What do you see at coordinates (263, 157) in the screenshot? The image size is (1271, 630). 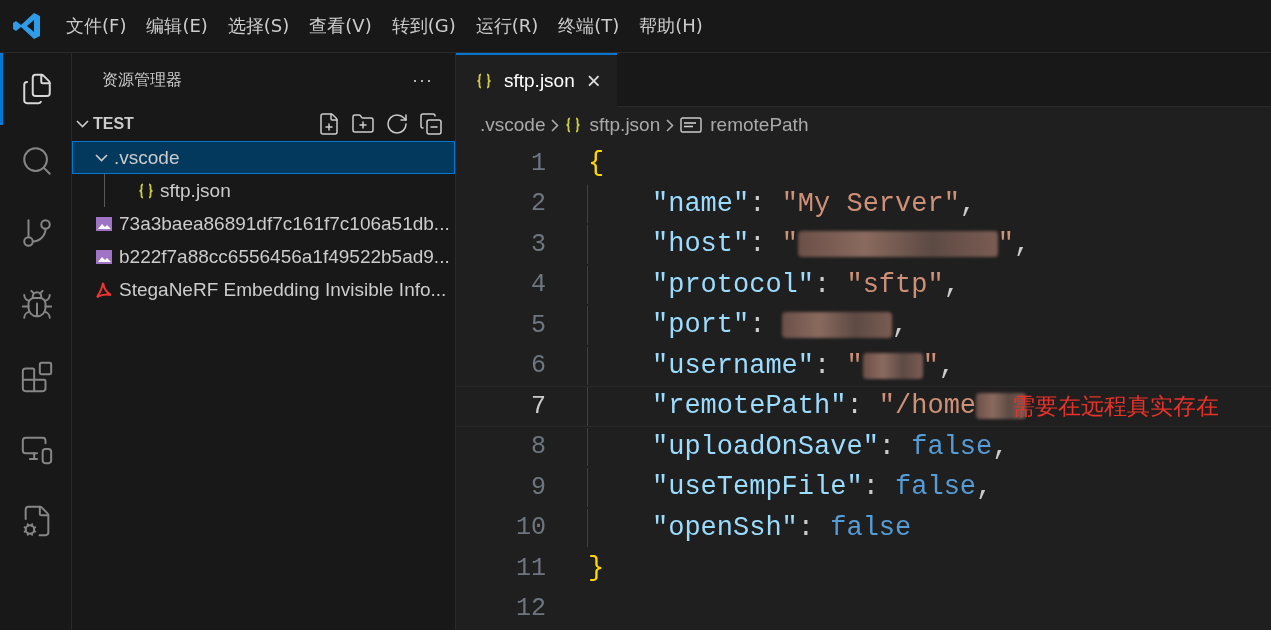 I see `tree-item: .vscode` at bounding box center [263, 157].